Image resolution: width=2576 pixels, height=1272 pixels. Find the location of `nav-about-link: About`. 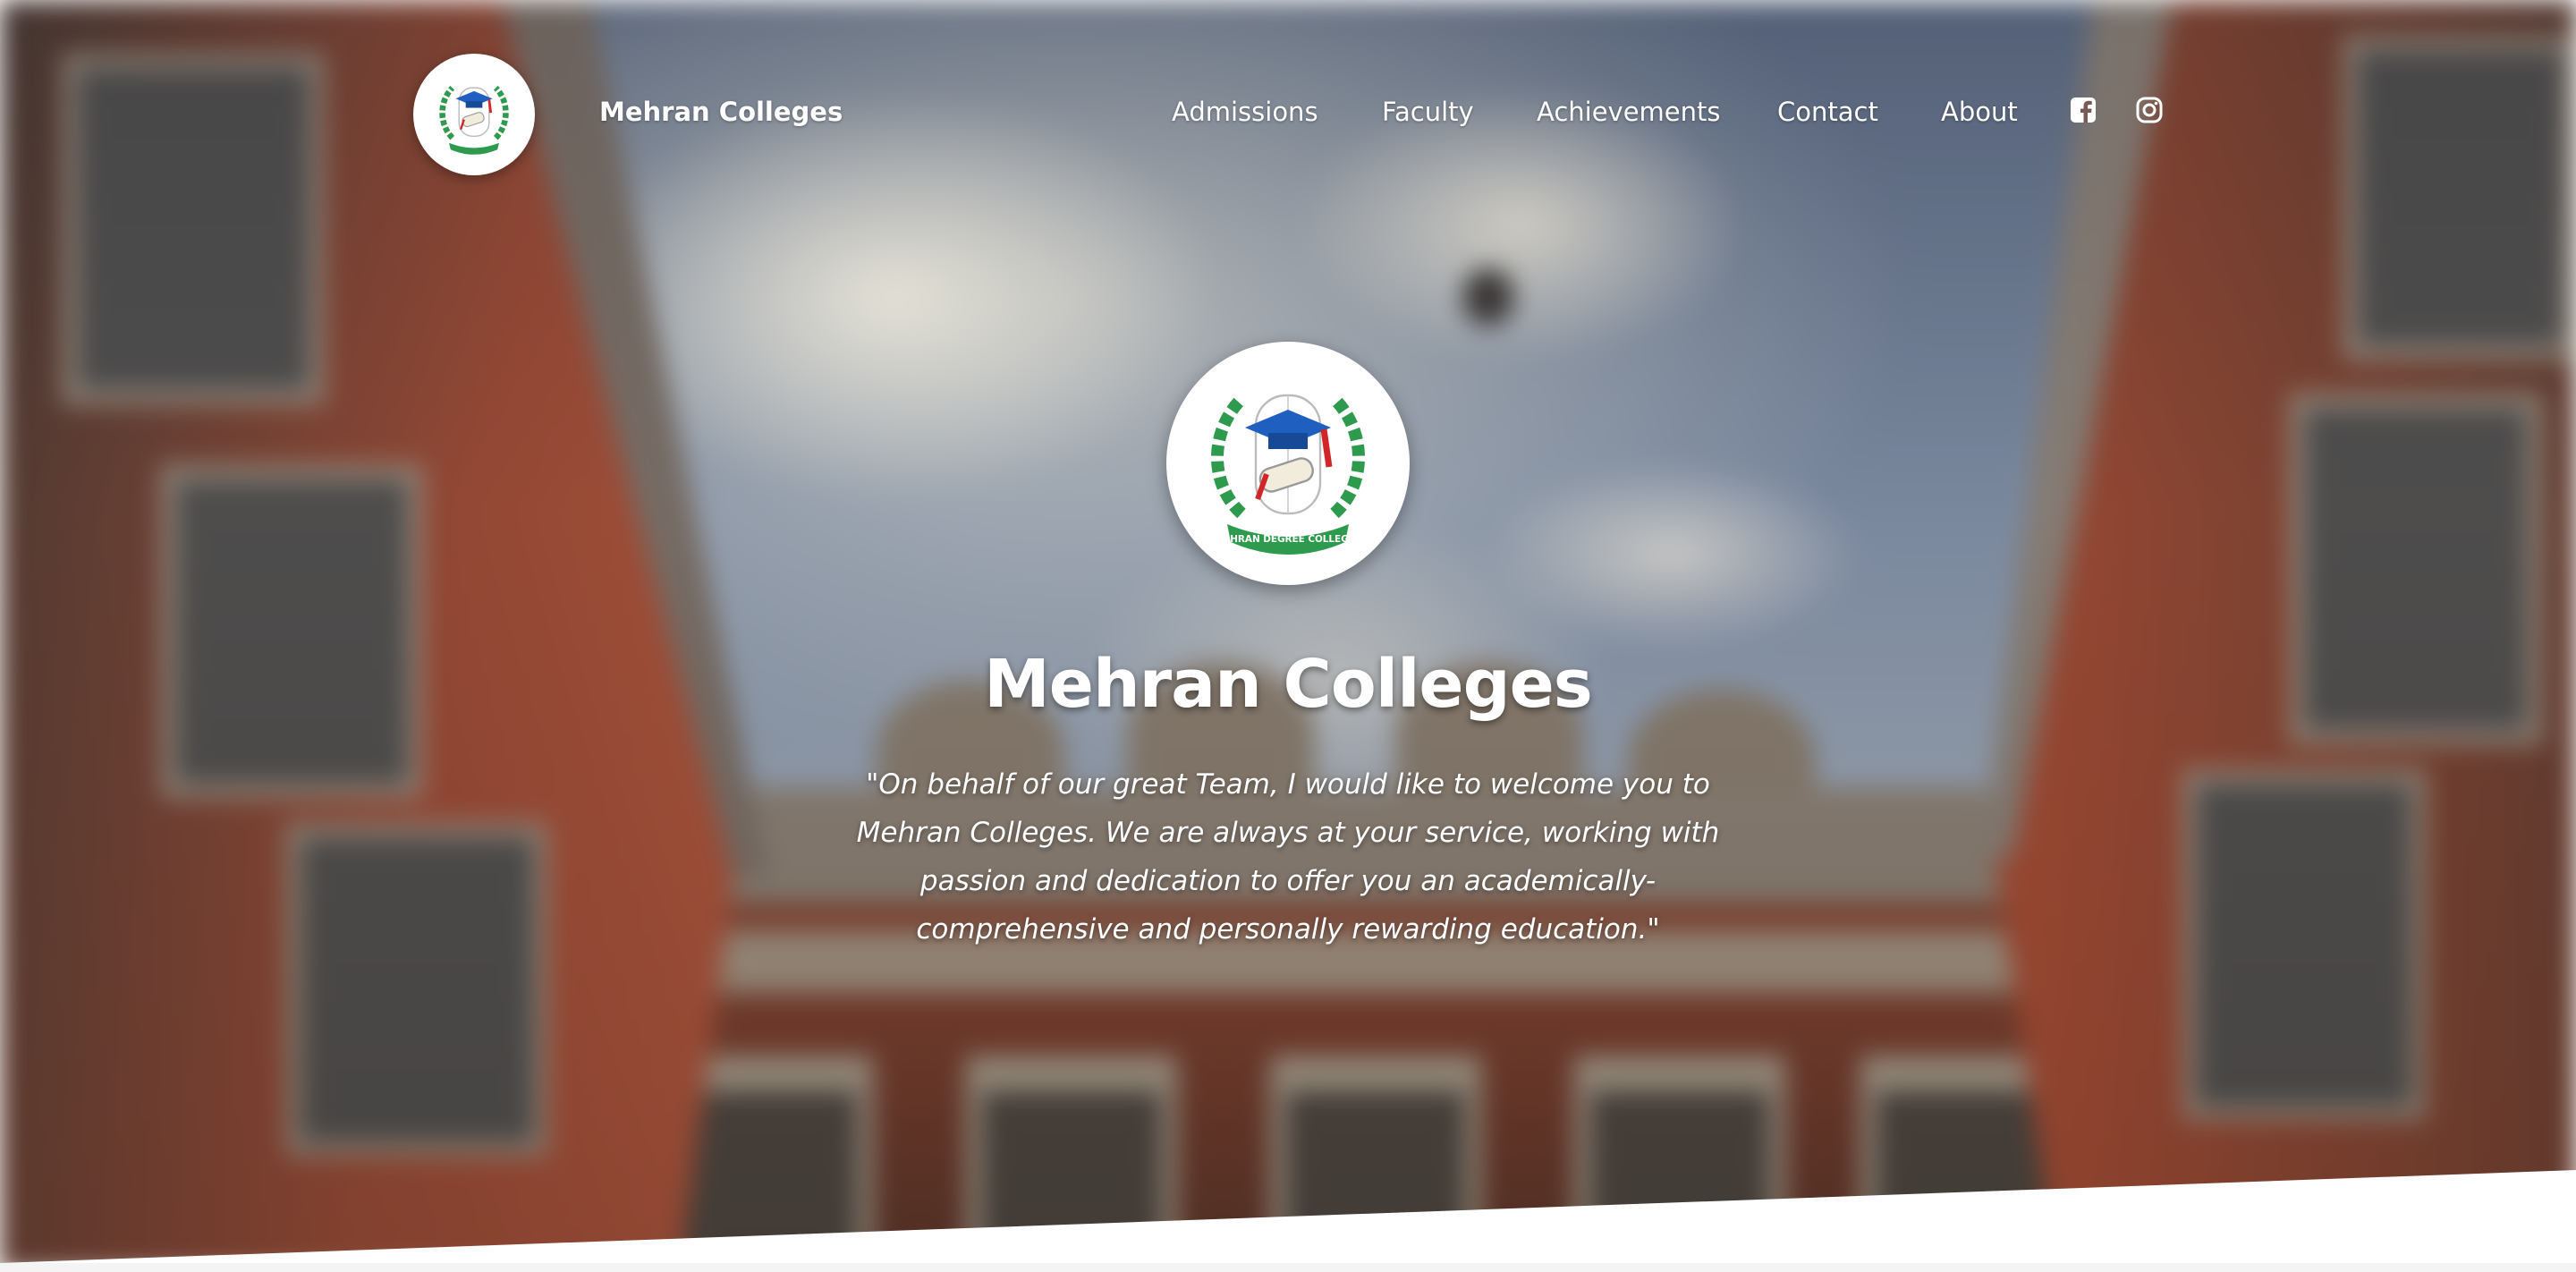

nav-about-link: About is located at coordinates (1979, 112).